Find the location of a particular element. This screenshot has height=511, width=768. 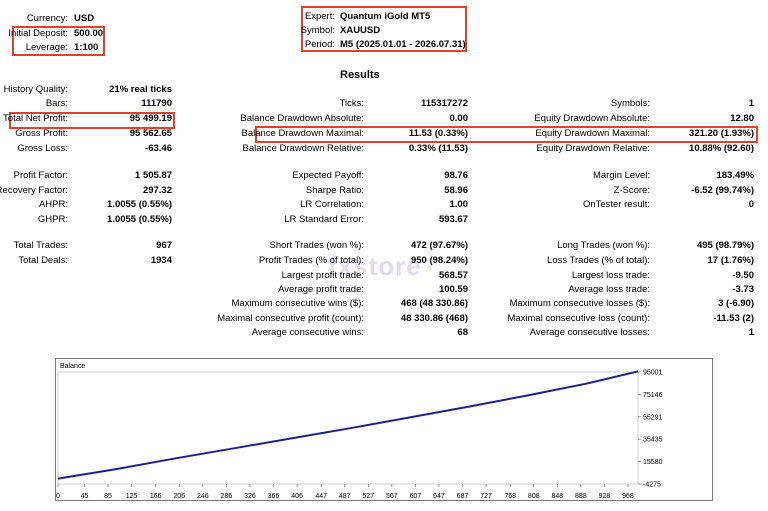

col2-value-0: 115317272 is located at coordinates (444, 103).